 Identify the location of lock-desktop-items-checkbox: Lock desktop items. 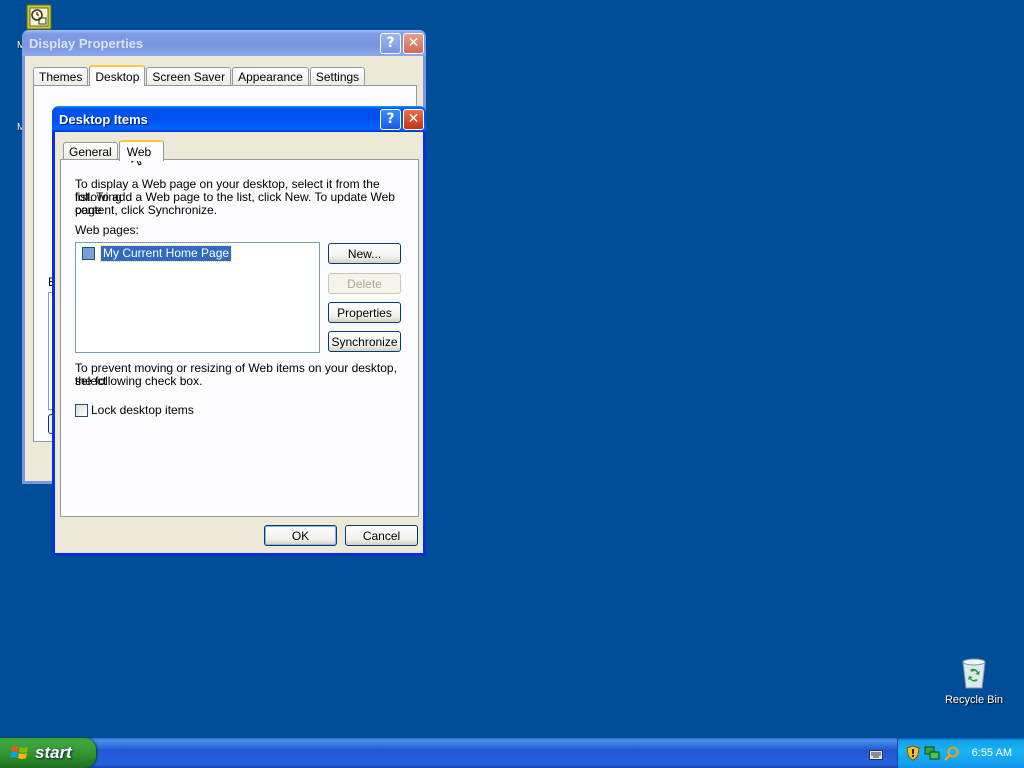
(134, 410).